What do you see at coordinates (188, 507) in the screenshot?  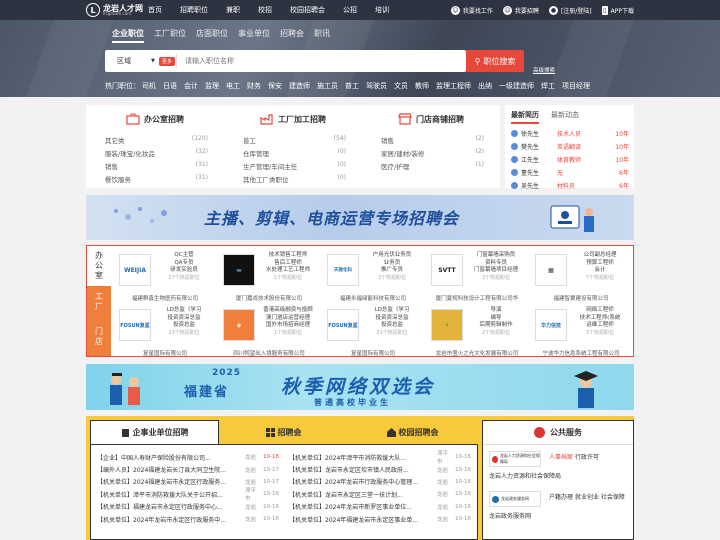 I see `list-item: 【机关单位】福建龙岩市永定区行政服务中心... 龙岩 10-16` at bounding box center [188, 507].